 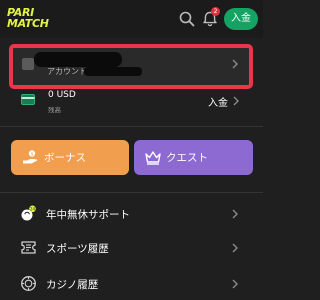 What do you see at coordinates (65, 158) in the screenshot?
I see `bonus-label: ボーナス` at bounding box center [65, 158].